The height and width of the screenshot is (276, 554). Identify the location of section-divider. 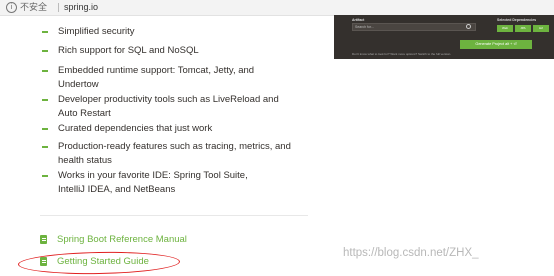
(174, 215).